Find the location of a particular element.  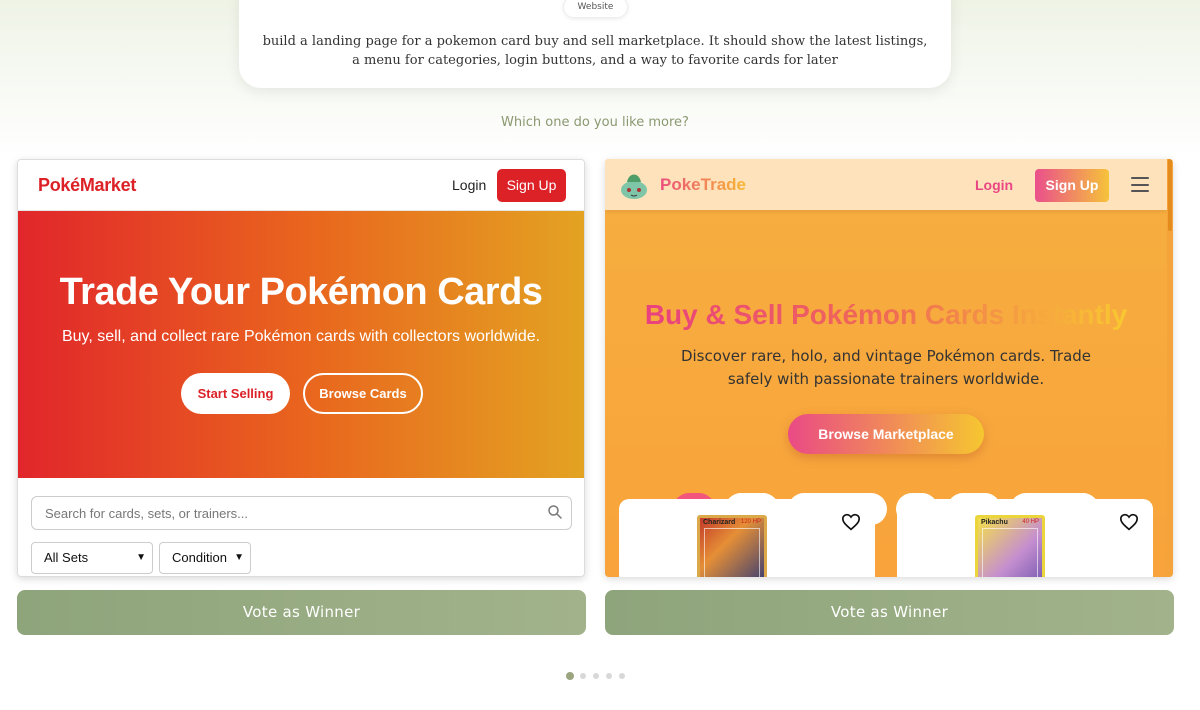

navbar: PokéMarket Login Sign Up is located at coordinates (301, 185).